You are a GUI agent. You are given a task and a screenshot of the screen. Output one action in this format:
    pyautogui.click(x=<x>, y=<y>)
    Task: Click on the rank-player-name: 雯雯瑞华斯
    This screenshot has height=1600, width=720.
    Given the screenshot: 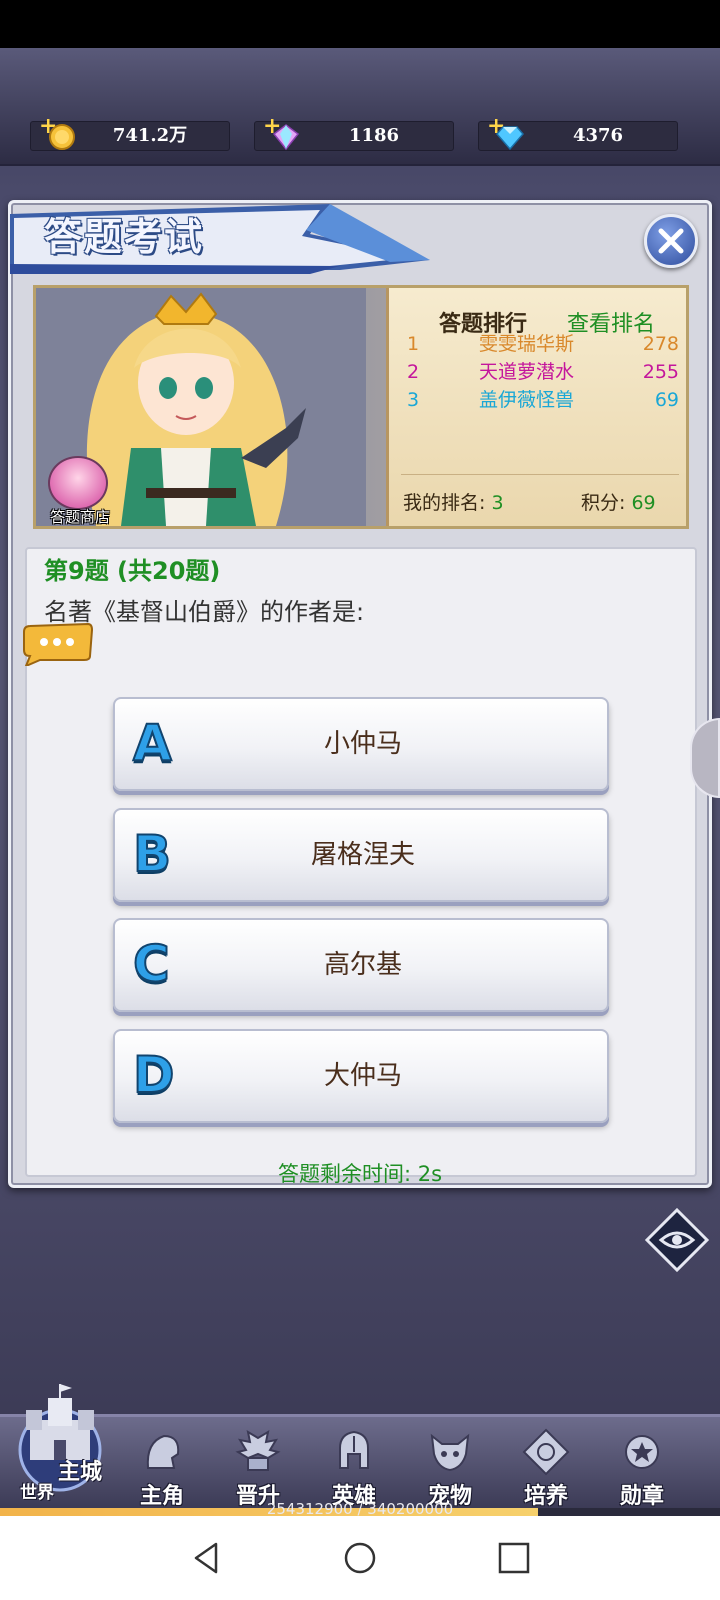 What is the action you would take?
    pyautogui.click(x=527, y=344)
    